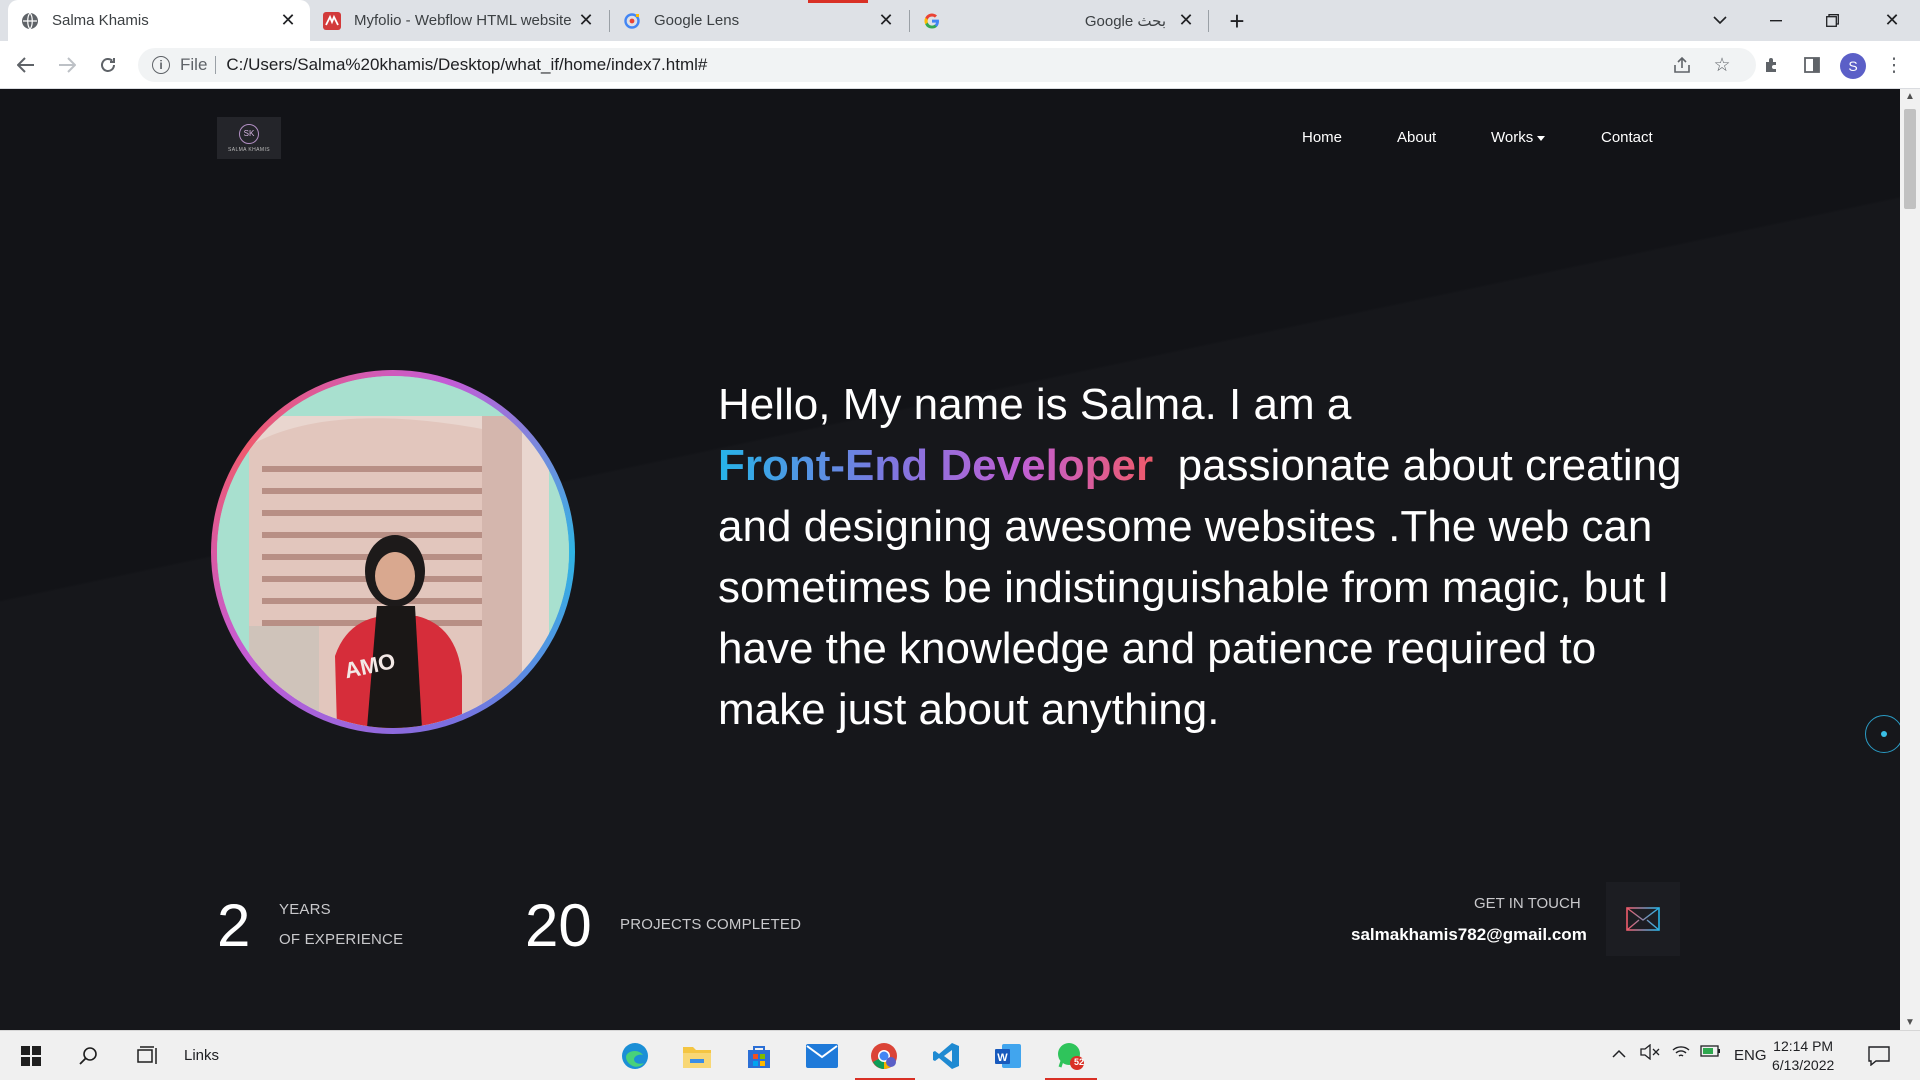  I want to click on new-tab-button: +, so click(1237, 21).